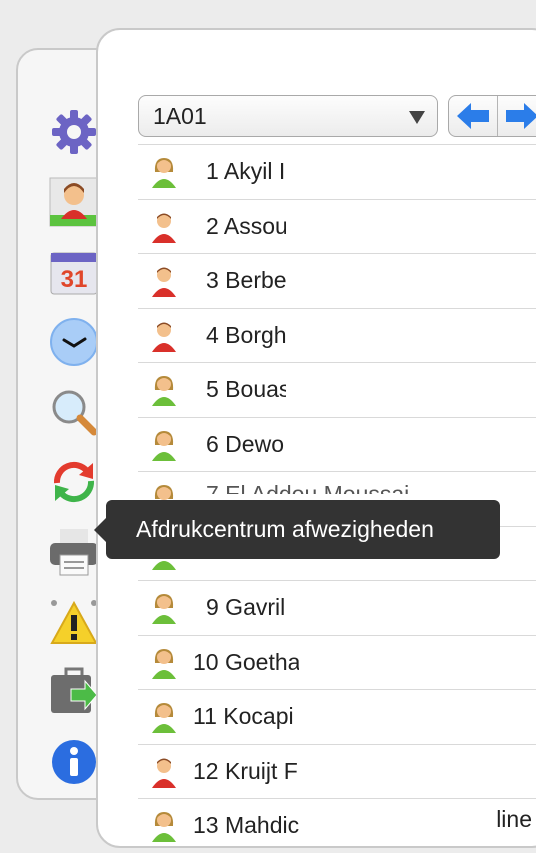 The image size is (536, 853). Describe the element at coordinates (337, 444) in the screenshot. I see `student-row: 6 Dewo` at that location.